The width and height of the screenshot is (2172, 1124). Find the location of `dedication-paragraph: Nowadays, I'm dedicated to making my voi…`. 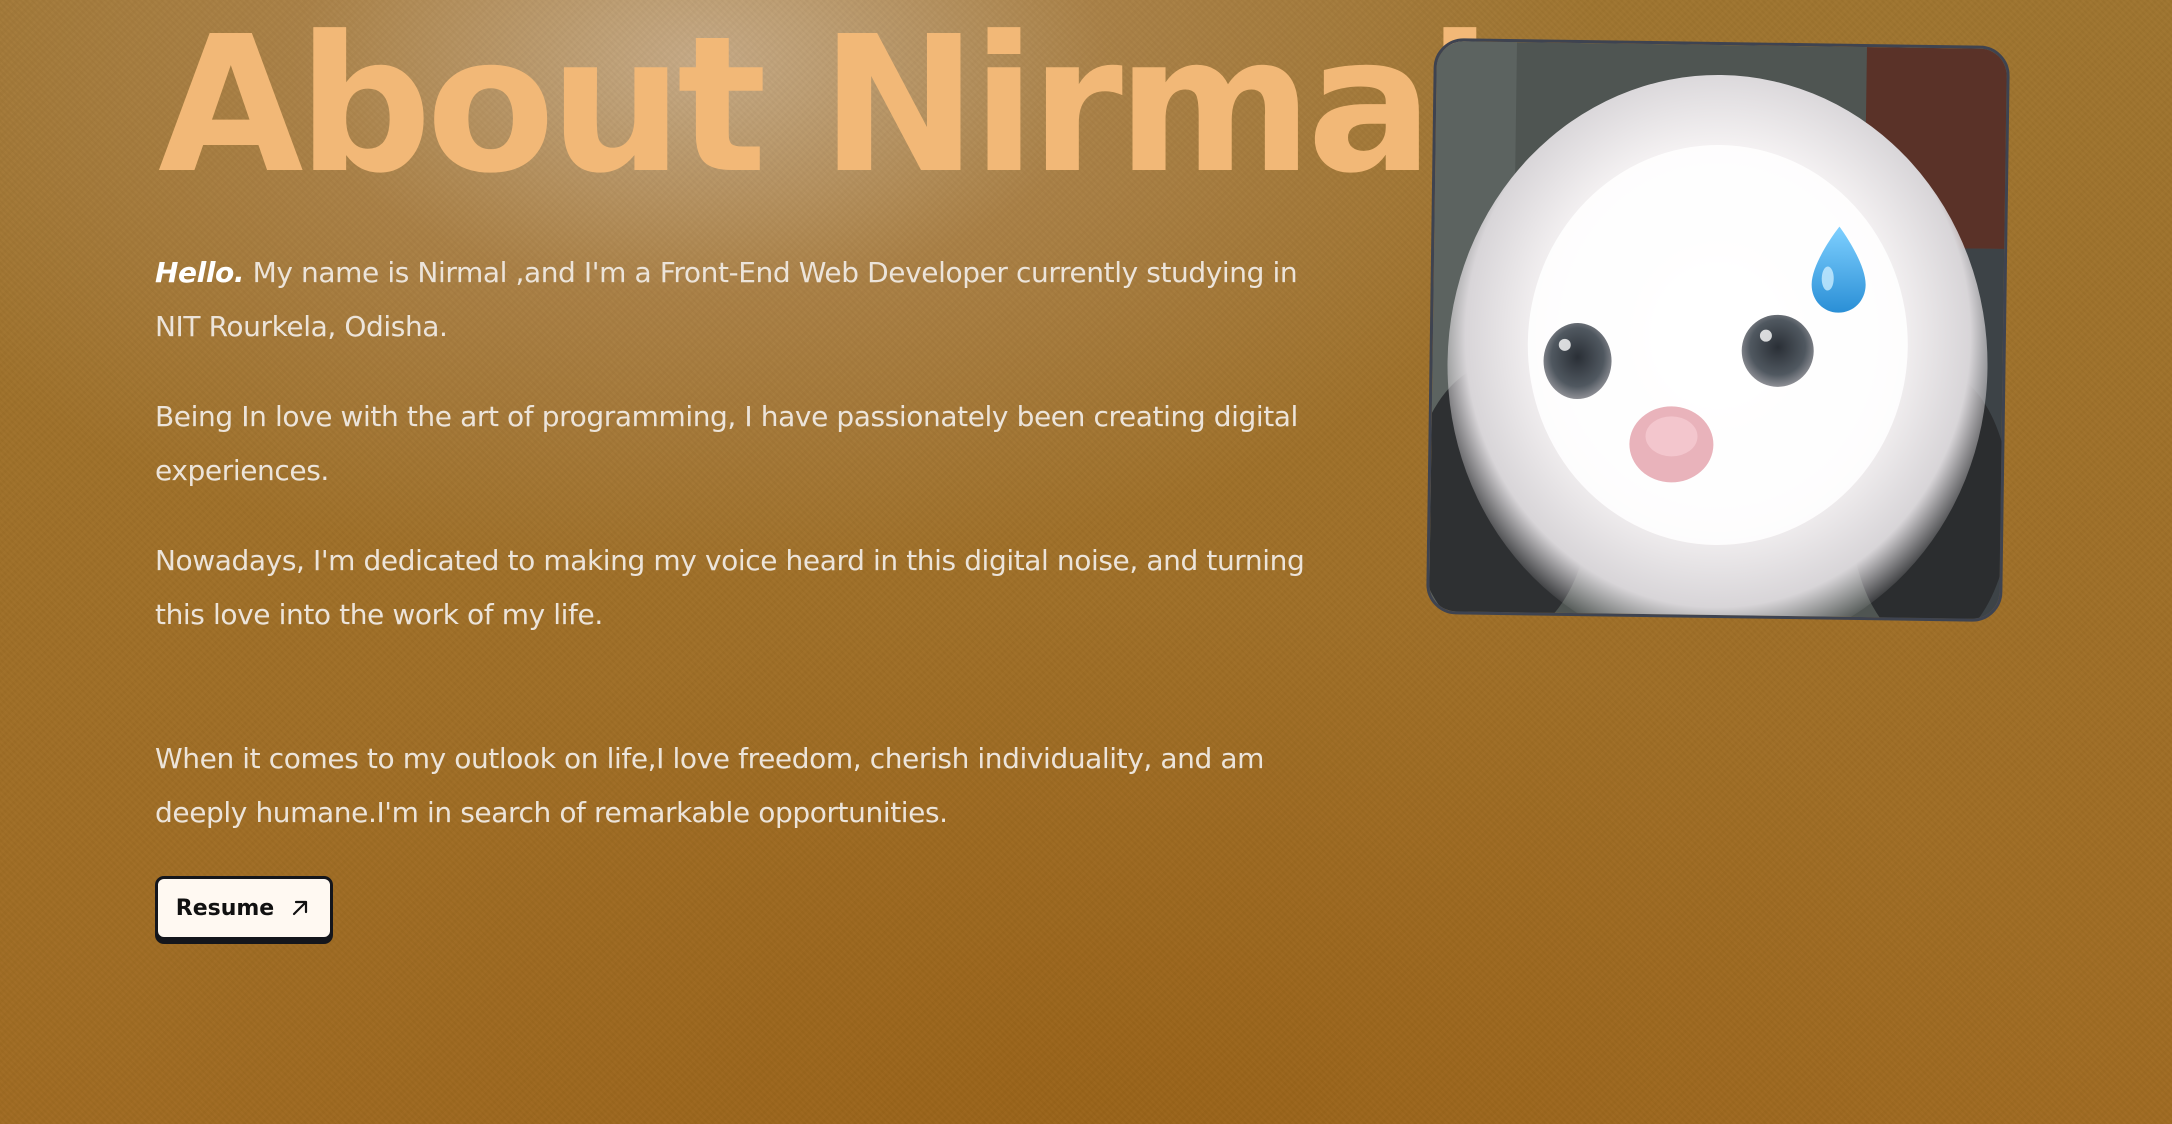

dedication-paragraph: Nowadays, I'm dedicated to making my voi… is located at coordinates (730, 587).